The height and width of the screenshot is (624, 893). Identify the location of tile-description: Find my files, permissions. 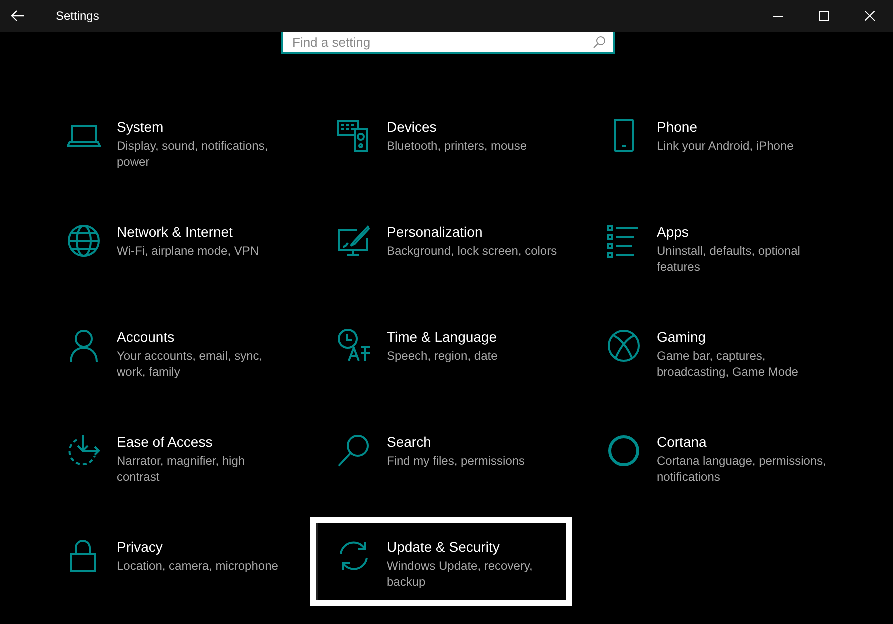
(456, 461).